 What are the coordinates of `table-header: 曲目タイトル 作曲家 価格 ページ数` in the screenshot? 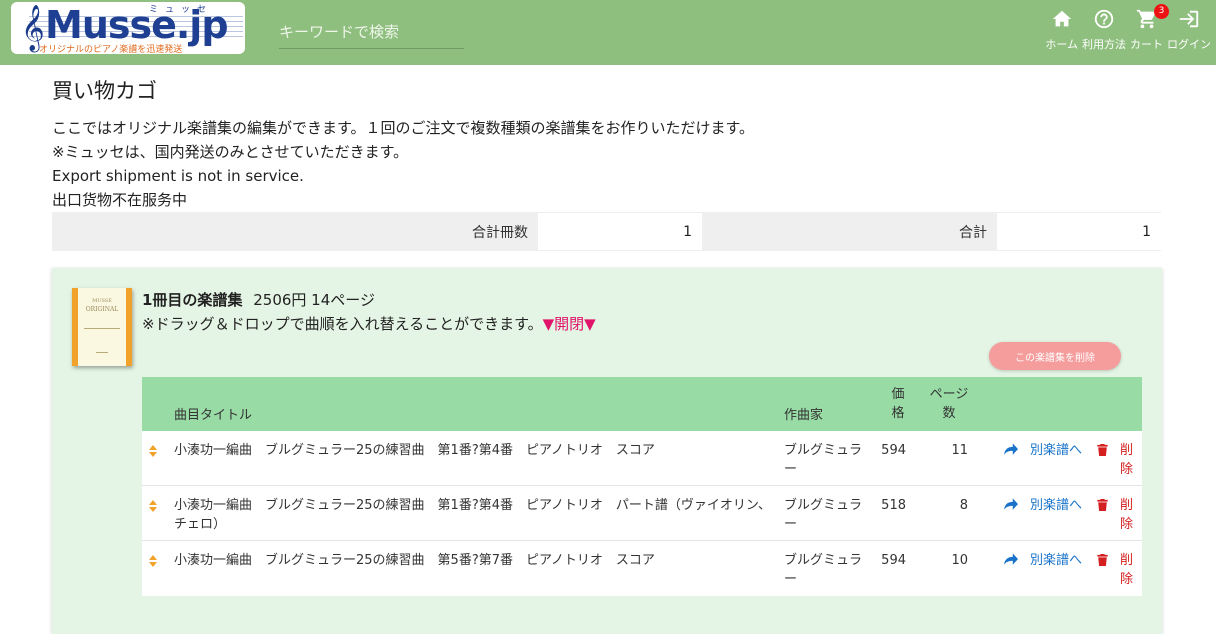 It's located at (642, 404).